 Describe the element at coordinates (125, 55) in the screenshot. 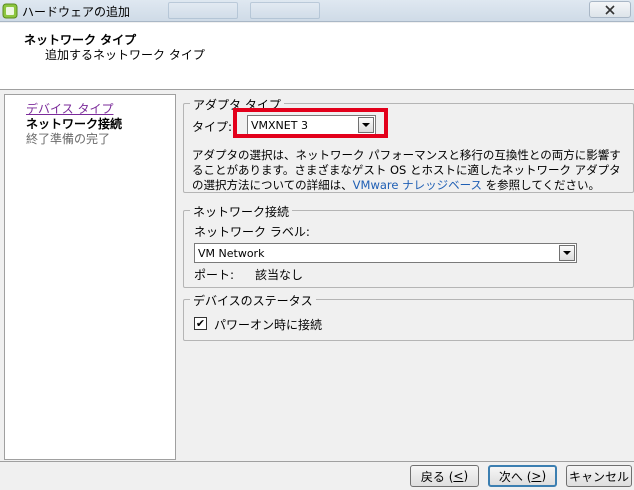

I see `page-subtitle: 追加するネットワーク タイプ` at that location.